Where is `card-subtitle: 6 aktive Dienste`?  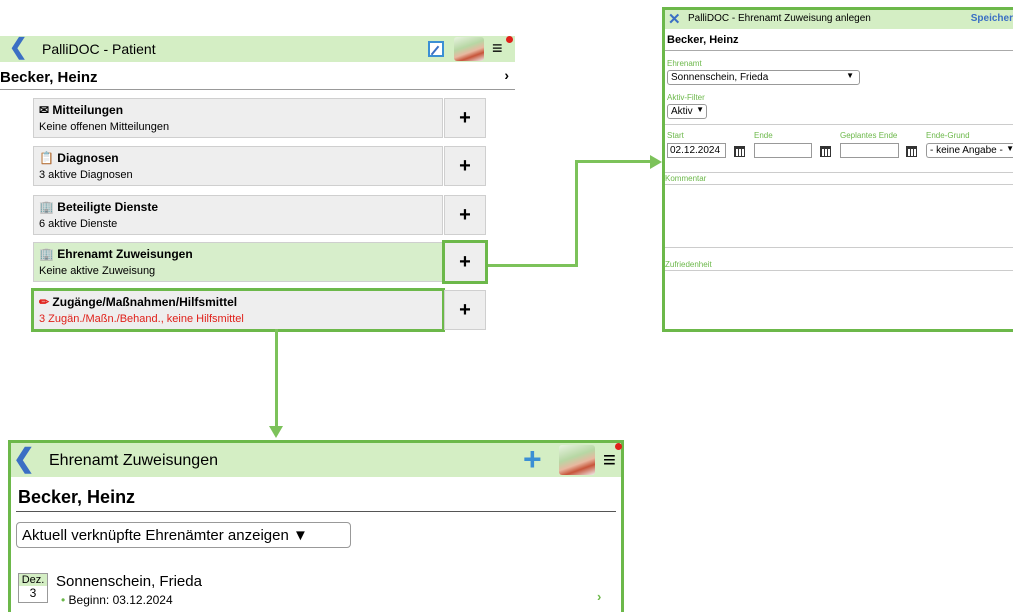 card-subtitle: 6 aktive Dienste is located at coordinates (78, 224).